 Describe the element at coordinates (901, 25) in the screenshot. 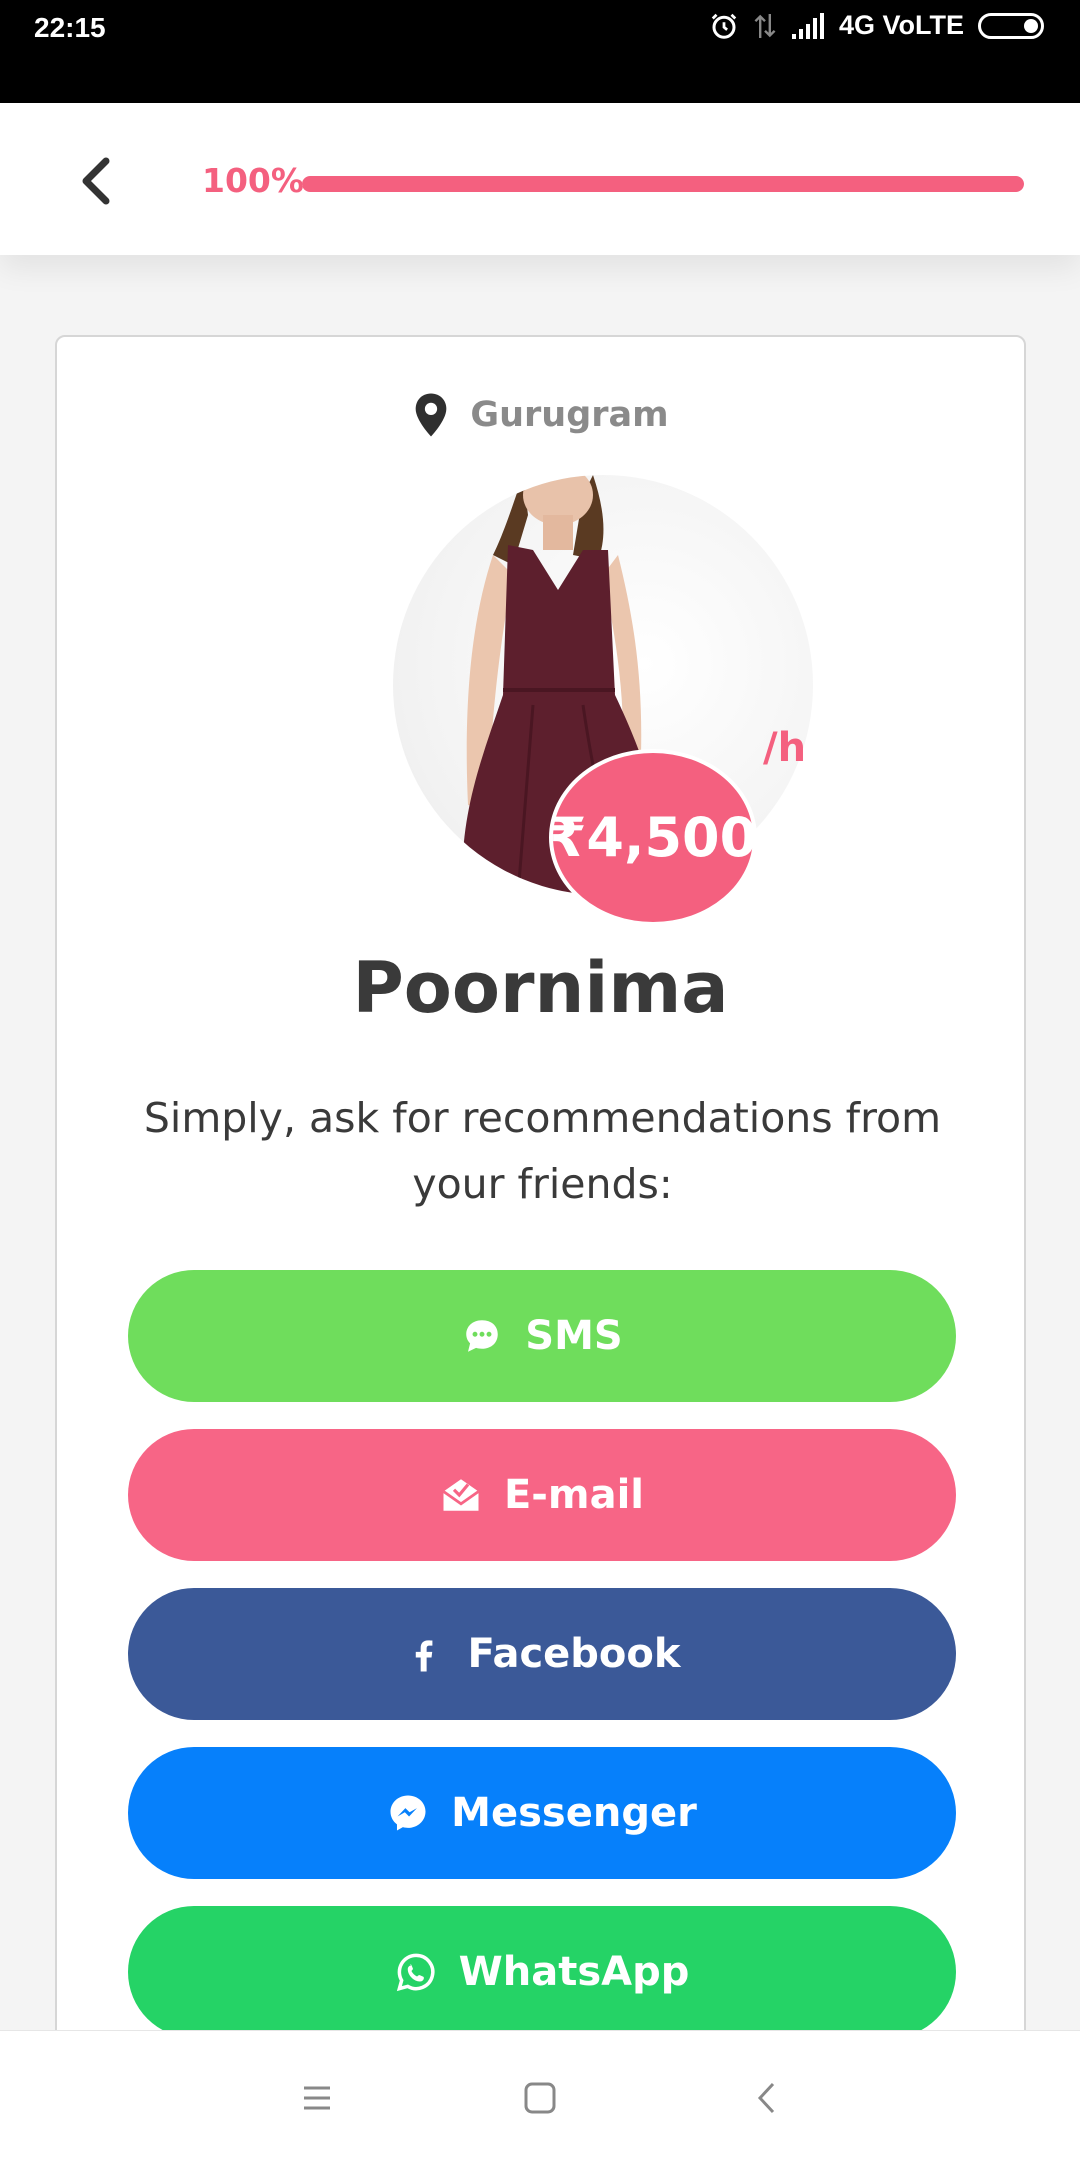

I see `network-label: 4G VoLTE` at that location.